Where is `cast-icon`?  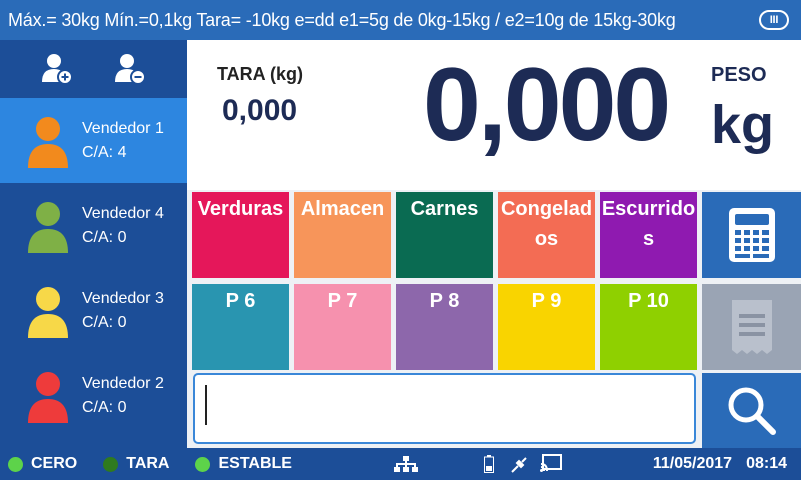
cast-icon is located at coordinates (551, 465).